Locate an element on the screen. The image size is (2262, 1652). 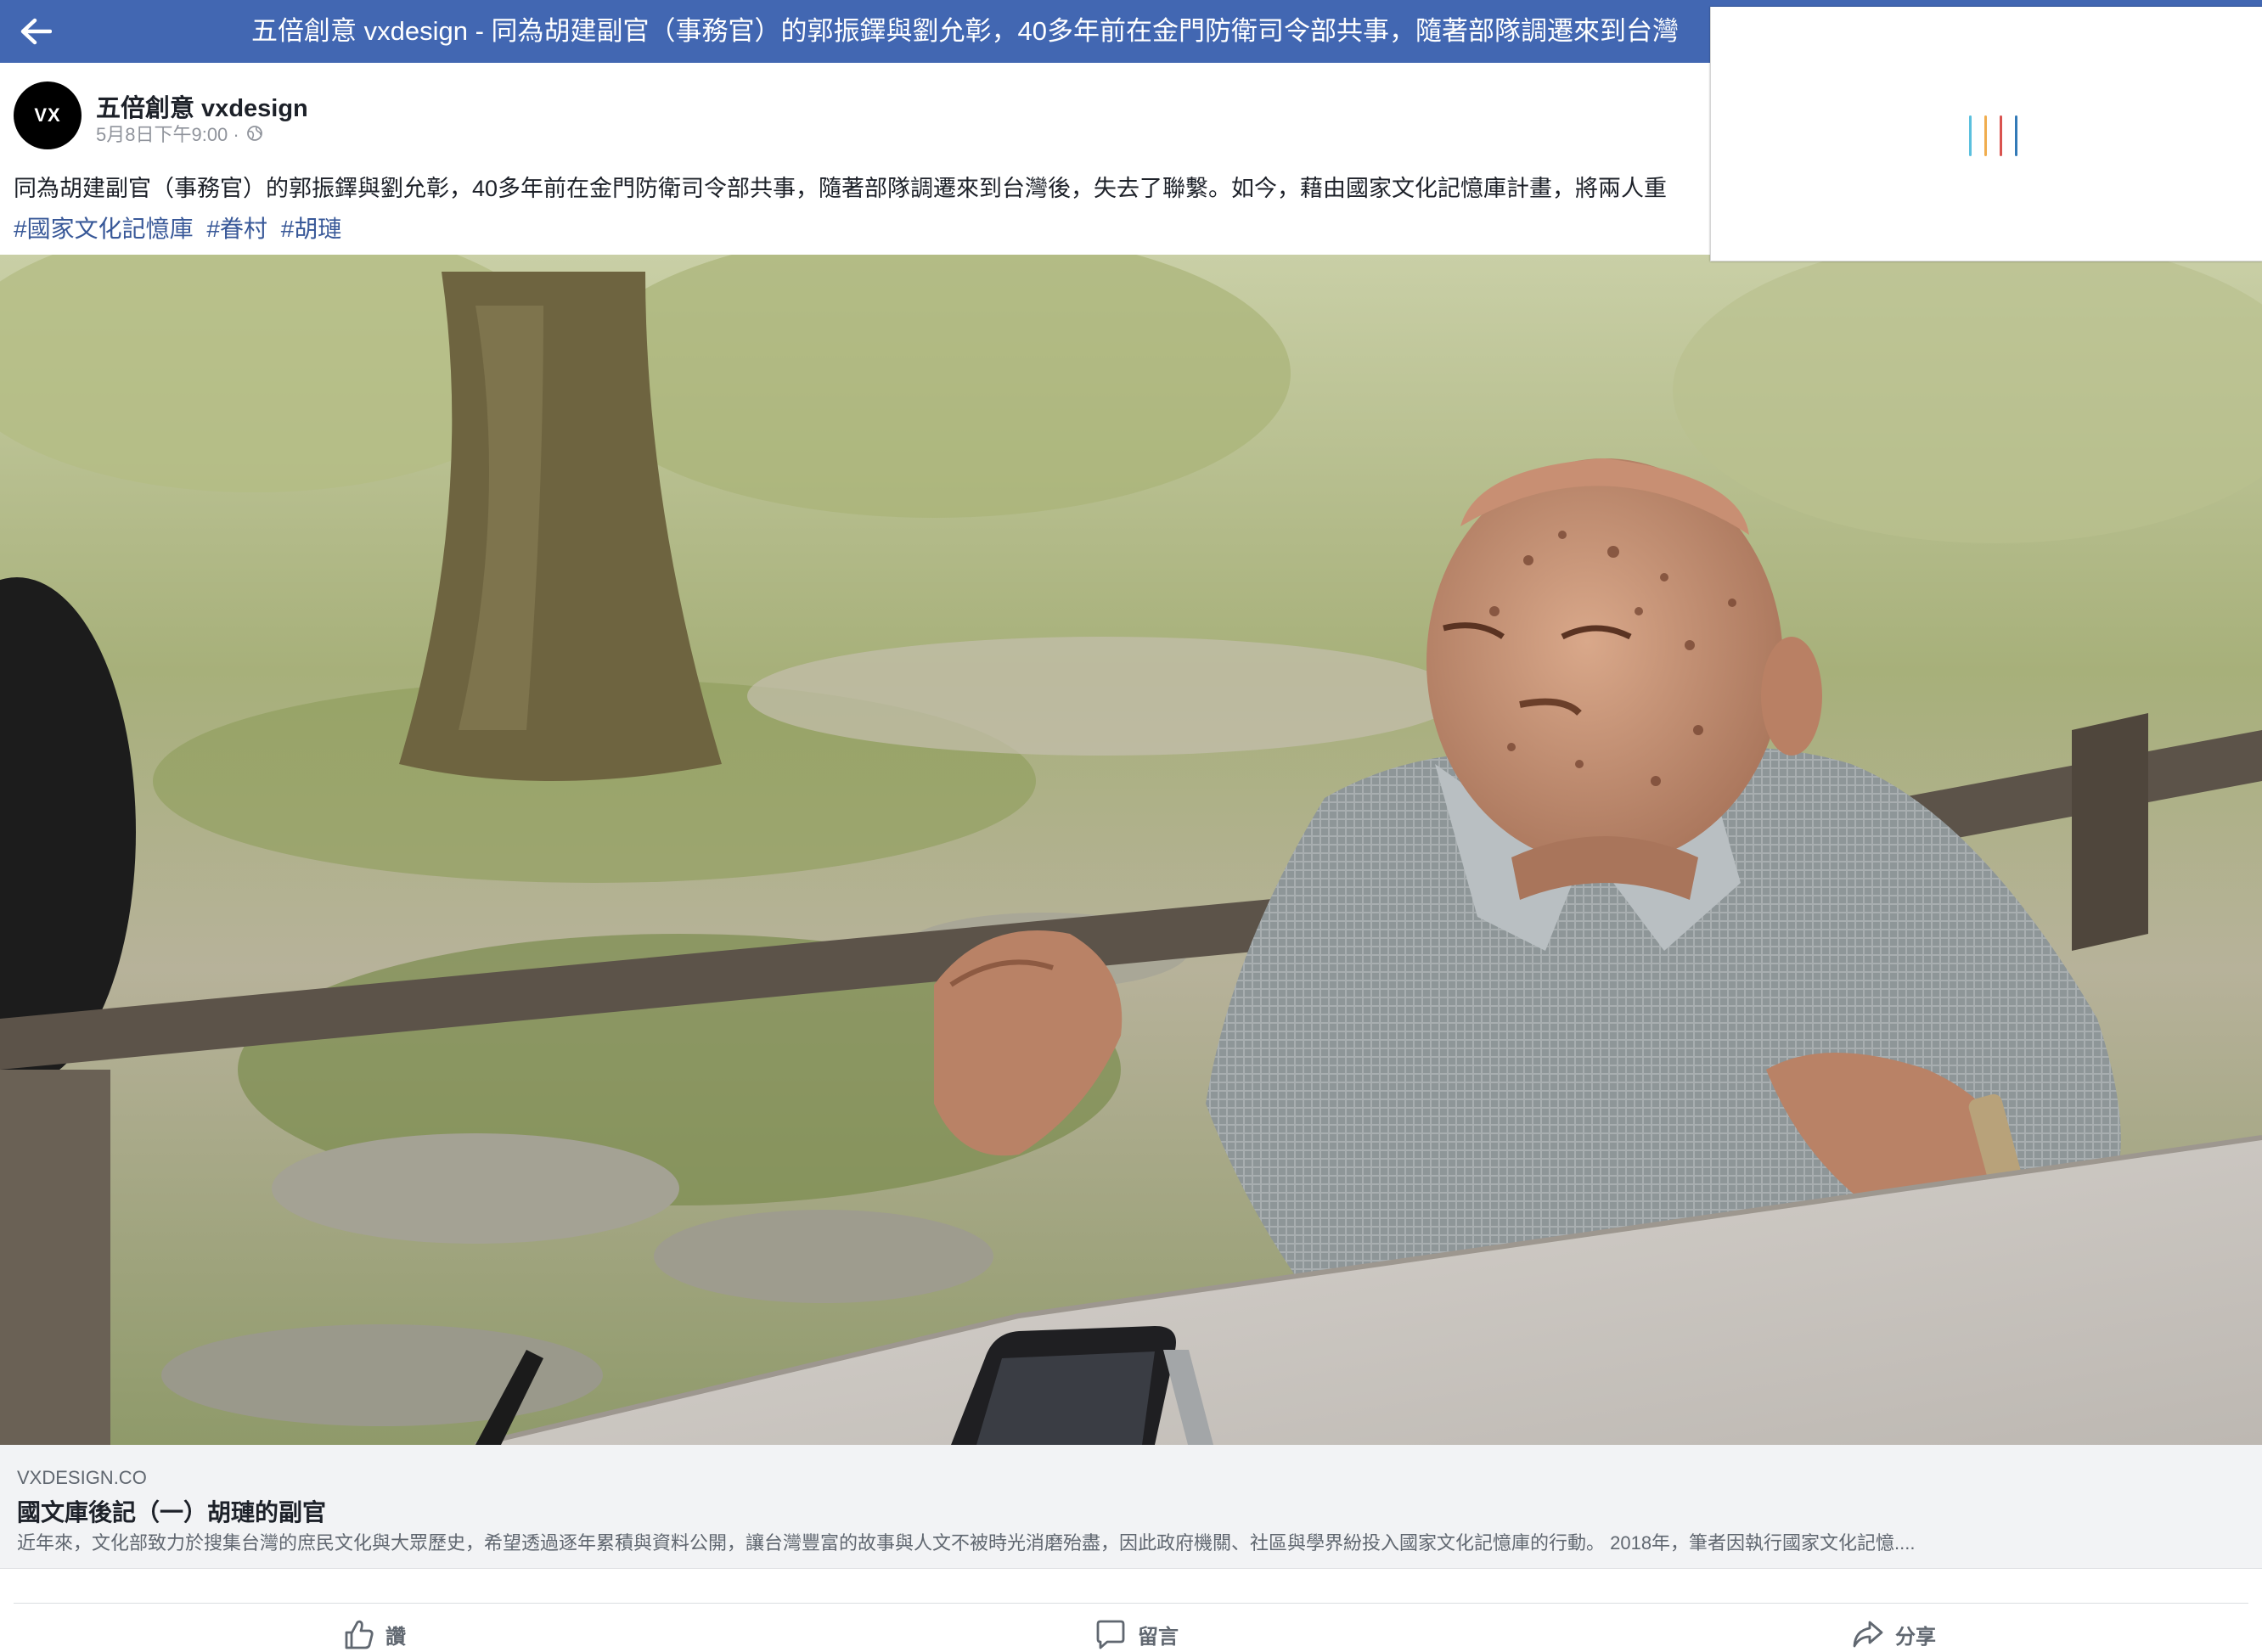
comment-button: 留言 is located at coordinates (1136, 1634).